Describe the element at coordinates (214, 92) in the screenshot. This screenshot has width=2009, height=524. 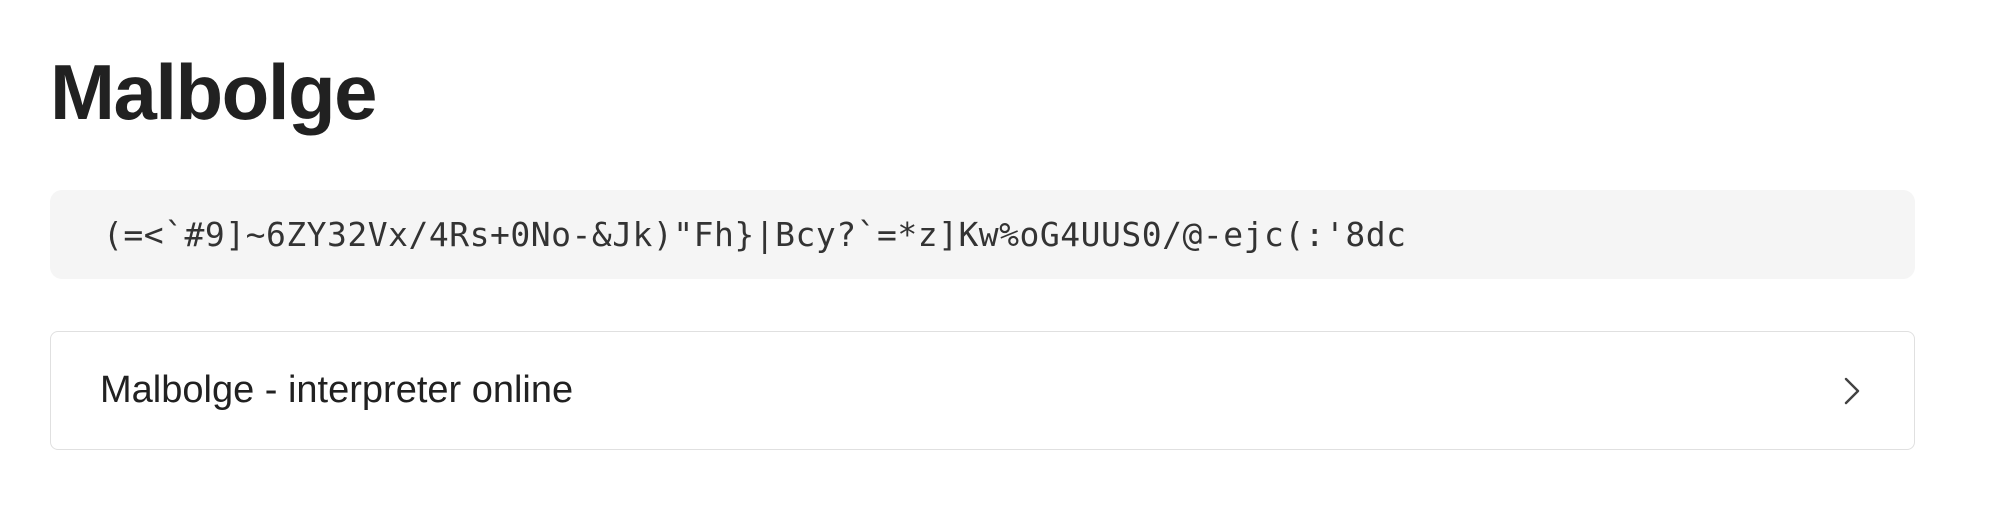
I see `page-title: Malbolge` at that location.